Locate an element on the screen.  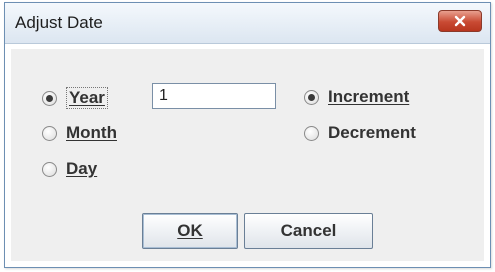
close-button is located at coordinates (460, 21).